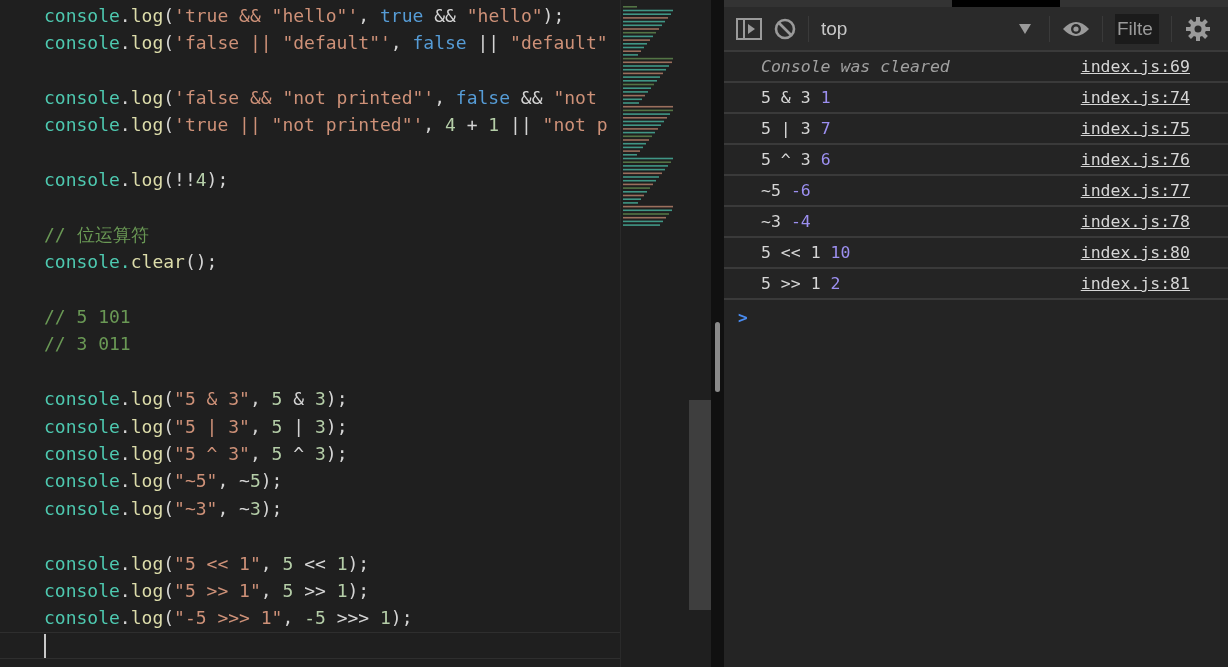 The height and width of the screenshot is (667, 1228). Describe the element at coordinates (445, 15) in the screenshot. I see `code-token: &&` at that location.